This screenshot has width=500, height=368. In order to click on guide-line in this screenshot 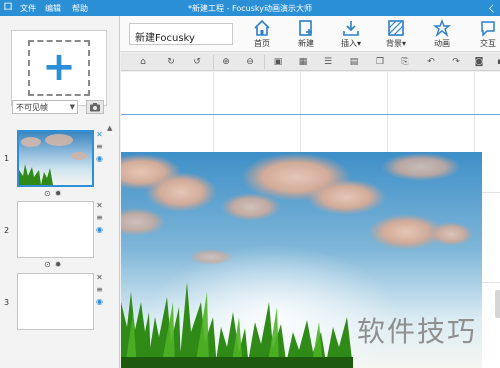, I will do `click(310, 114)`.